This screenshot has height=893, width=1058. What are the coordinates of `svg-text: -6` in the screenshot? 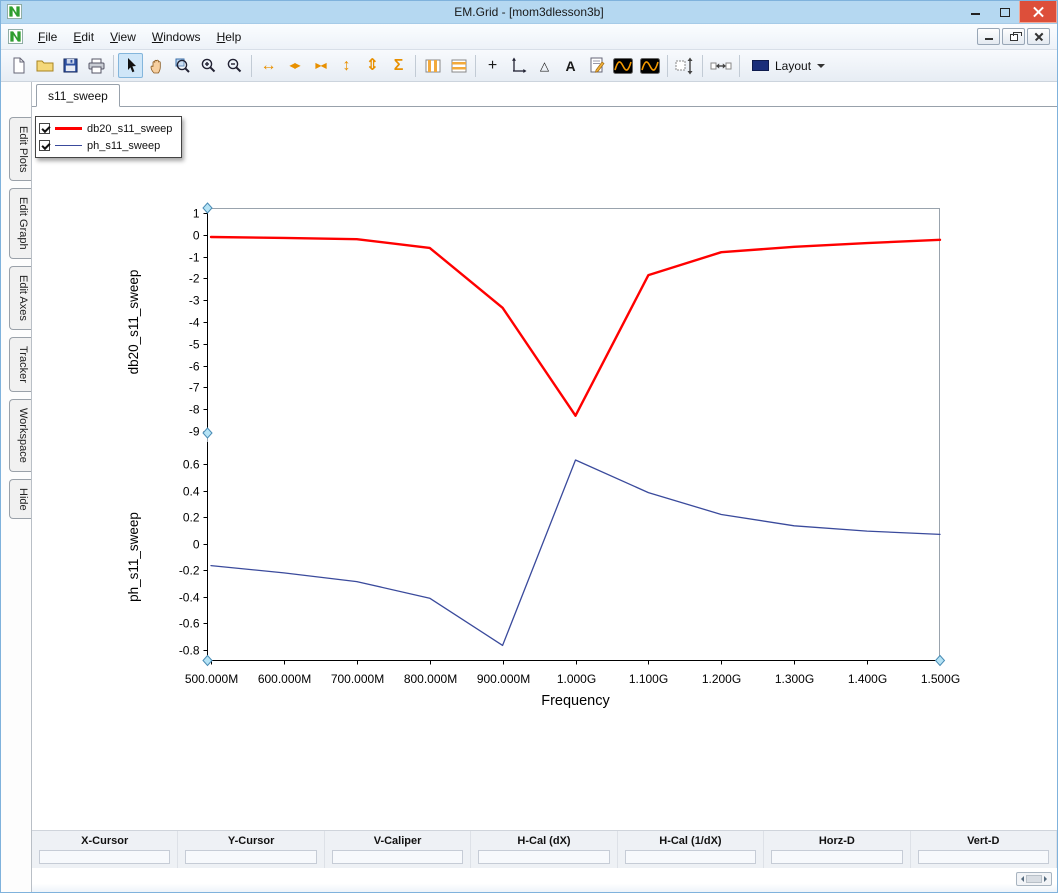 It's located at (194, 367).